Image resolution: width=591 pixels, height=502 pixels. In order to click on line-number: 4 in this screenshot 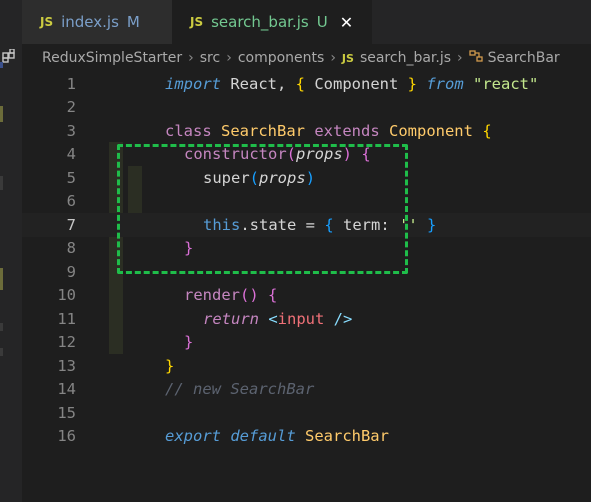, I will do `click(71, 154)`.